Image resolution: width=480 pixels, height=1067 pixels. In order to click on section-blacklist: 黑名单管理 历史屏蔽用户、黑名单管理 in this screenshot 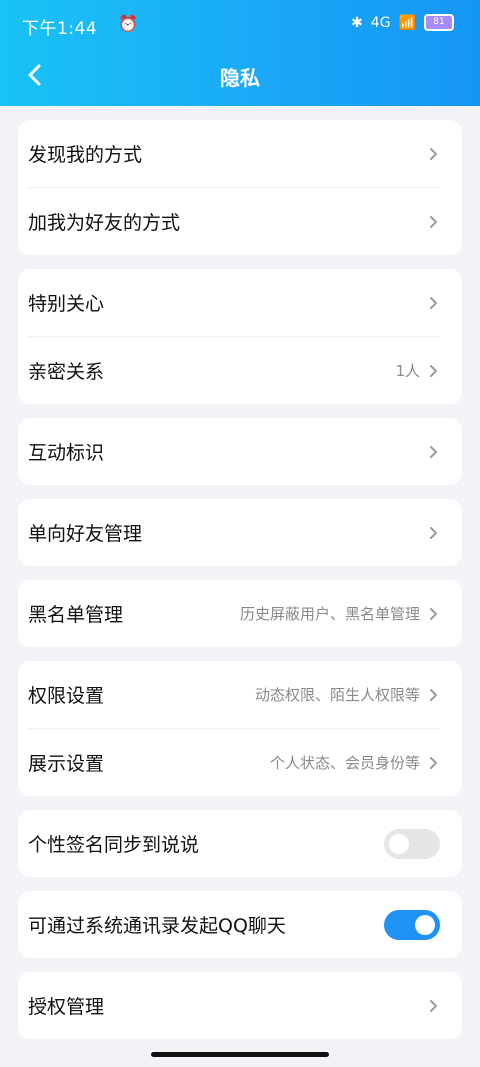, I will do `click(240, 613)`.